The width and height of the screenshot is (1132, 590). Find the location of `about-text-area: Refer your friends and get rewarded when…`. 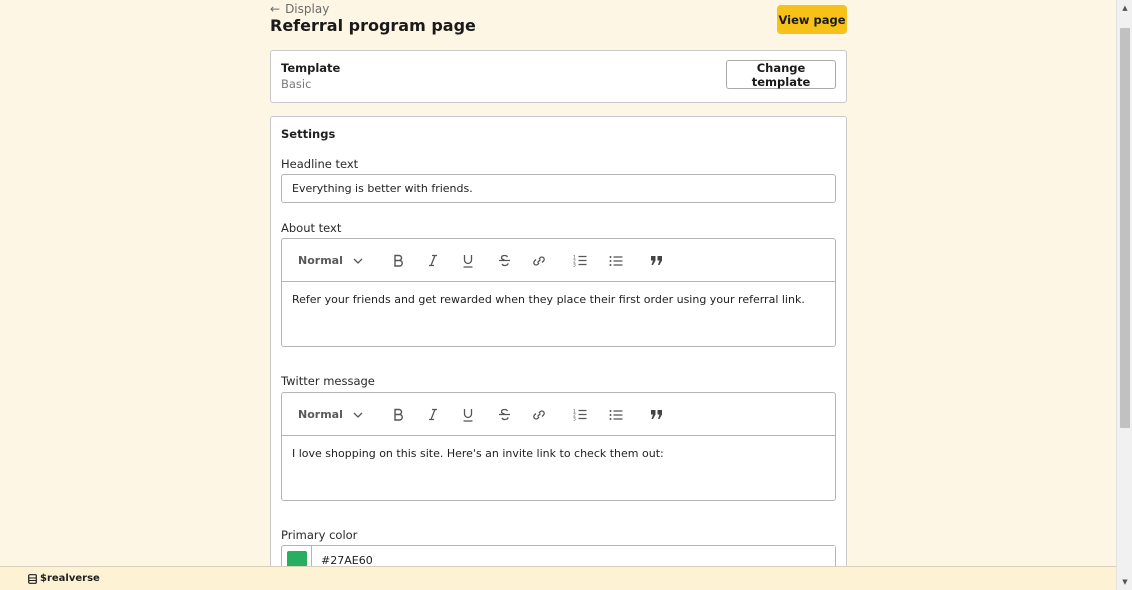

about-text-area: Refer your friends and get rewarded when… is located at coordinates (558, 314).